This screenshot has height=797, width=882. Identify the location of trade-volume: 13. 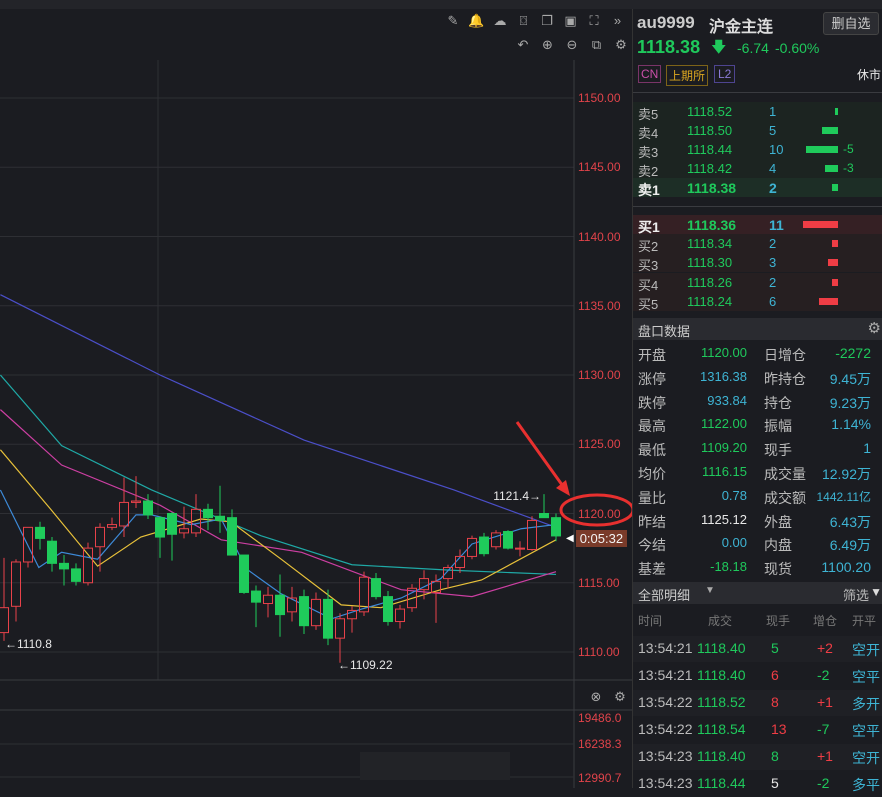
(779, 729).